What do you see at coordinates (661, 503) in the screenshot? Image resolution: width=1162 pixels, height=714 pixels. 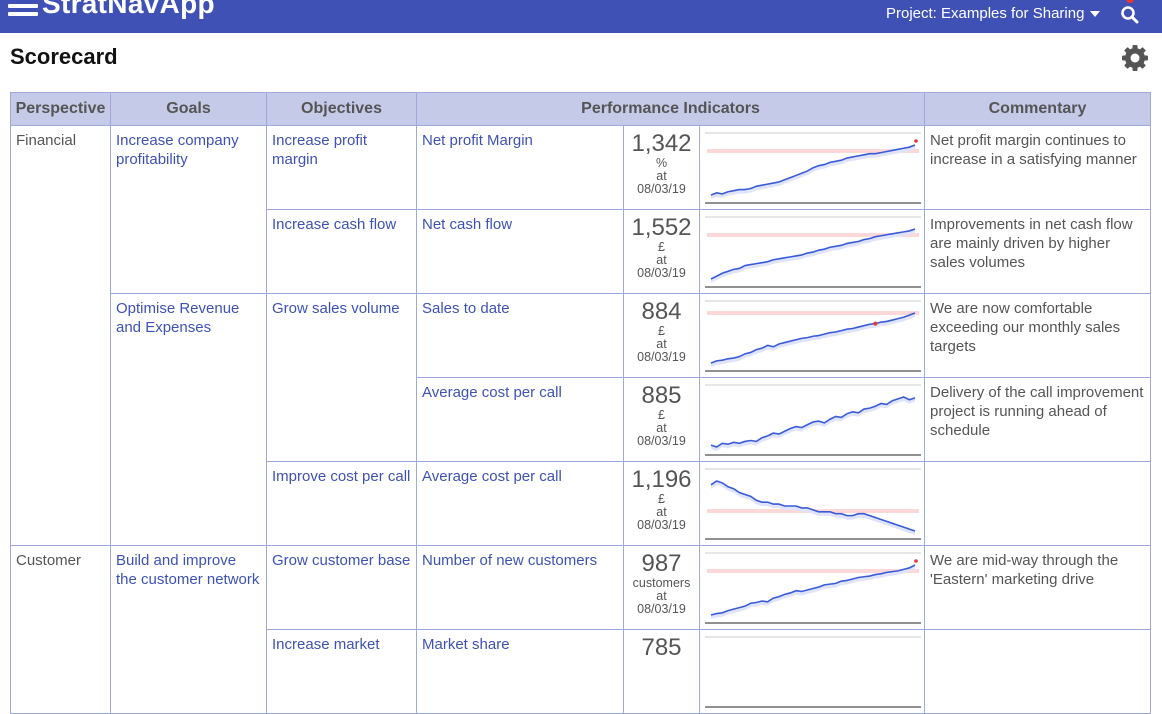 I see `indicator-value-cell: 1,196 £ at 08/03/19` at bounding box center [661, 503].